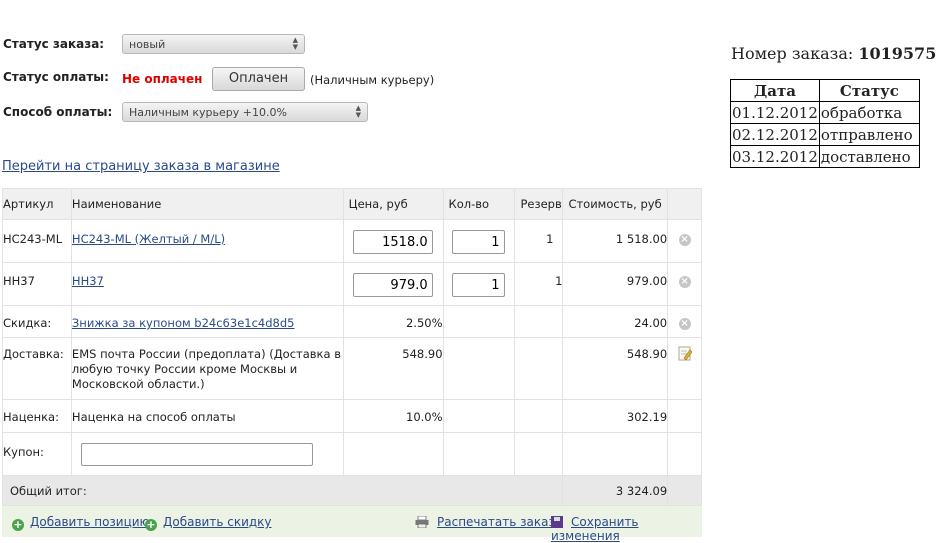  I want to click on save-icon, so click(557, 522).